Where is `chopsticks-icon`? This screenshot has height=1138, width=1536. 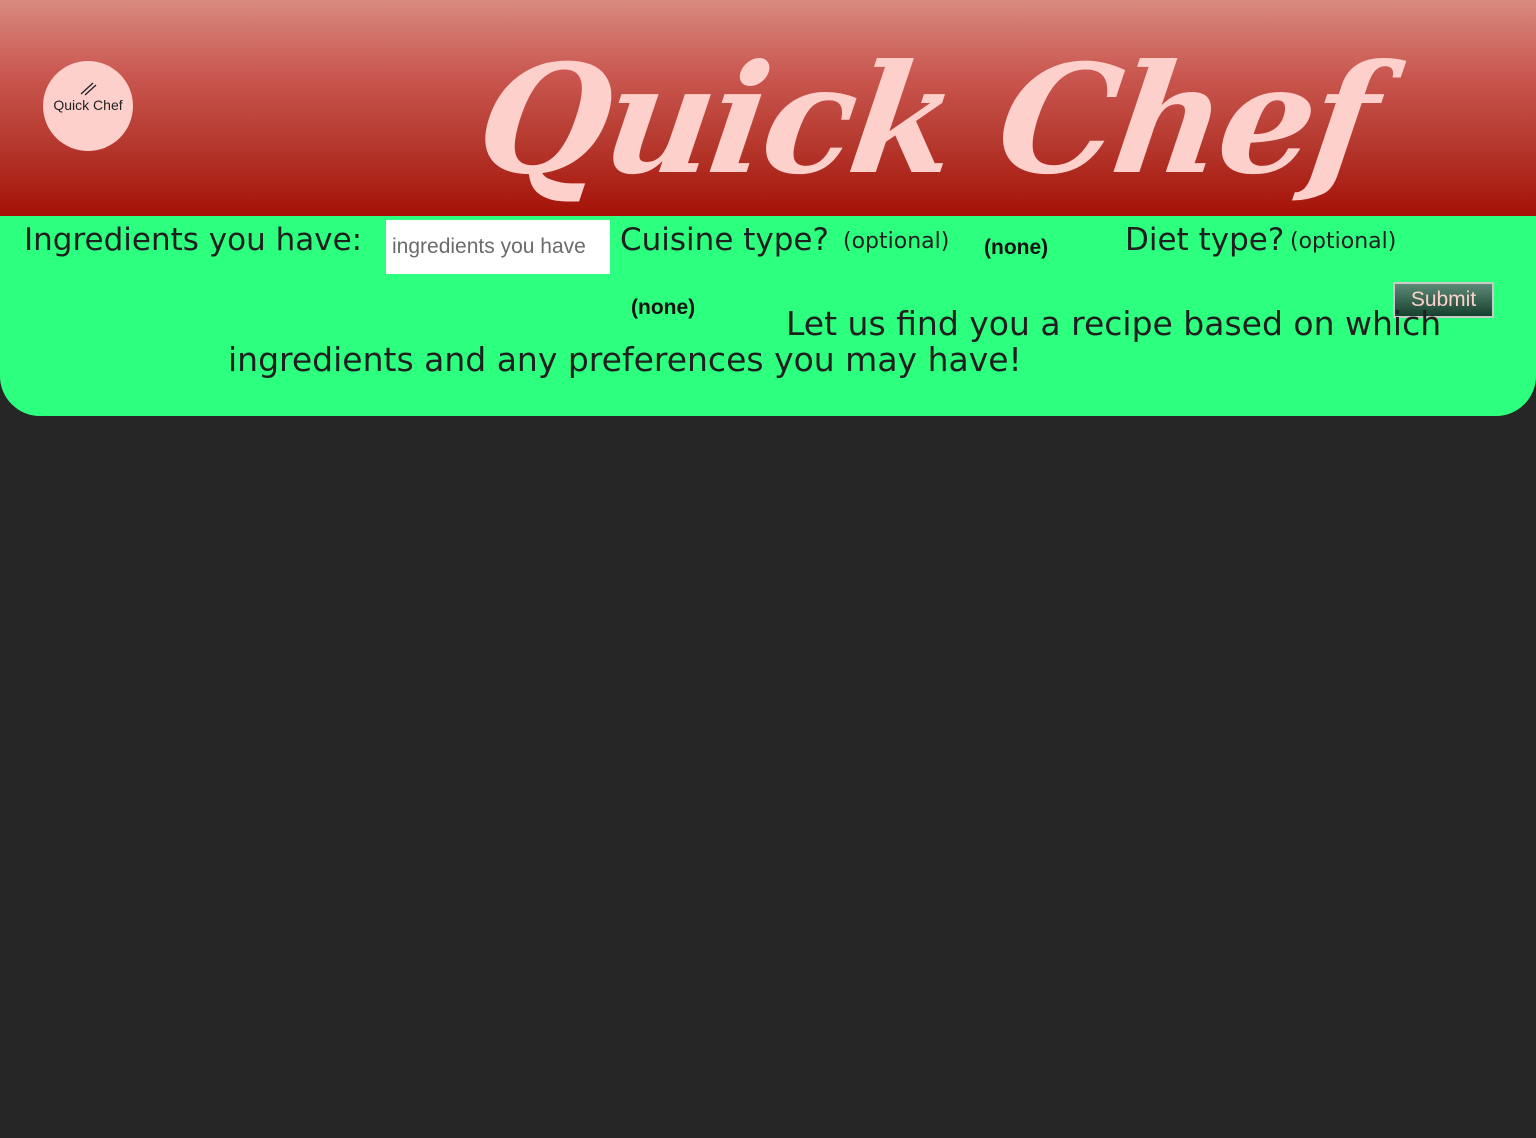
chopsticks-icon is located at coordinates (88, 89).